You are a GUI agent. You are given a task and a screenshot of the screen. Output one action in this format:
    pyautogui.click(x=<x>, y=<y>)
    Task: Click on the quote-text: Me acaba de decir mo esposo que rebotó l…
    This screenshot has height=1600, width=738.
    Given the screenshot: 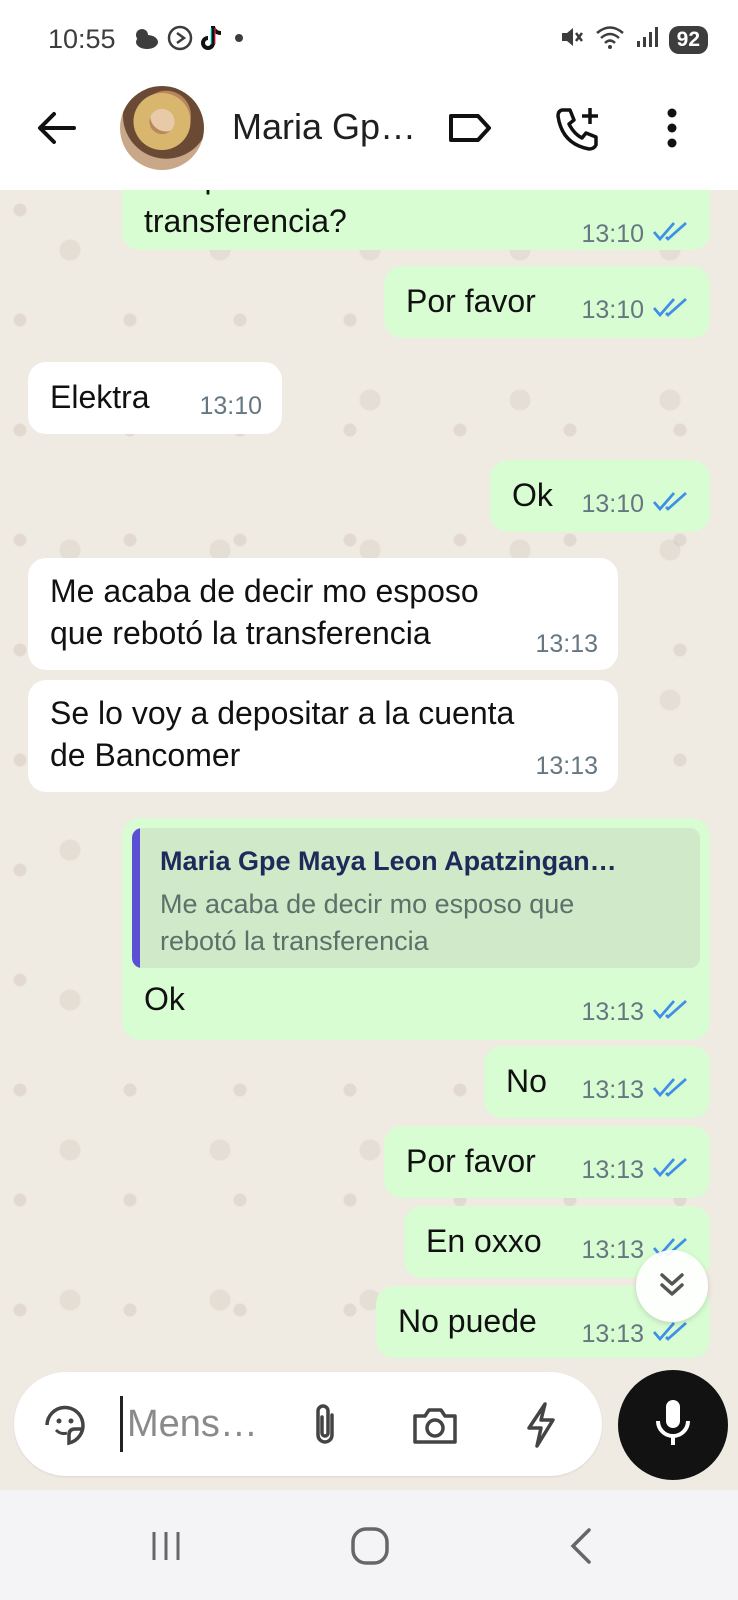 What is the action you would take?
    pyautogui.click(x=415, y=923)
    